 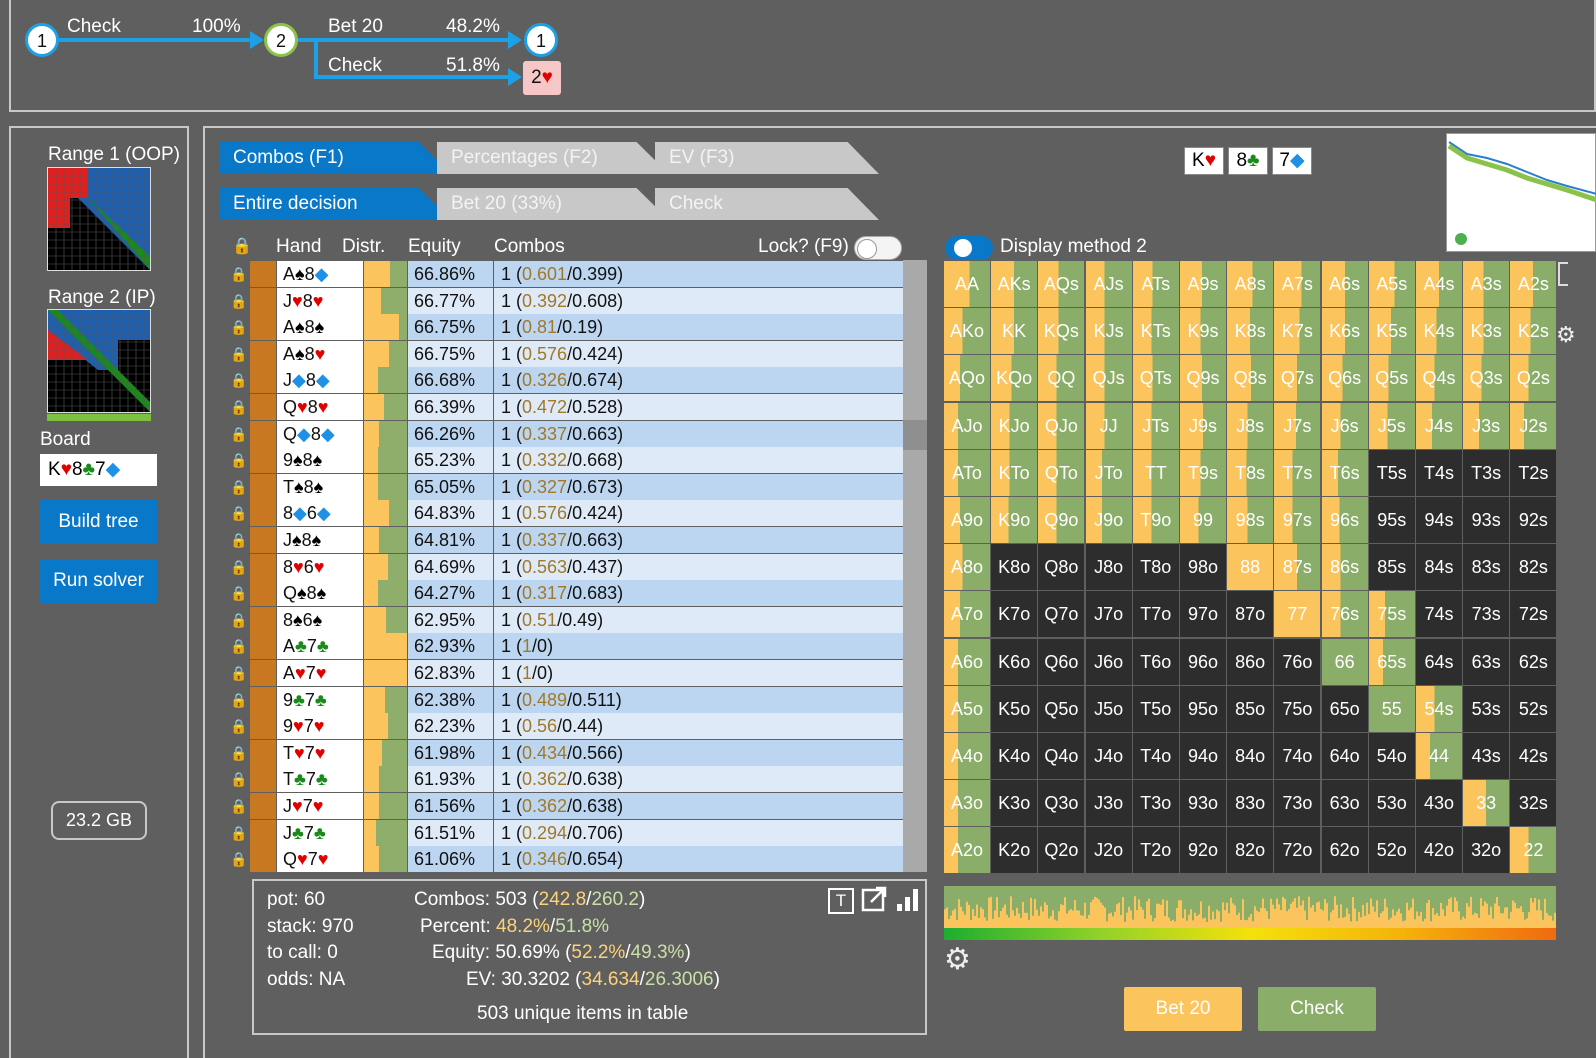 I want to click on hand-grid-cell: 33, so click(x=1486, y=803).